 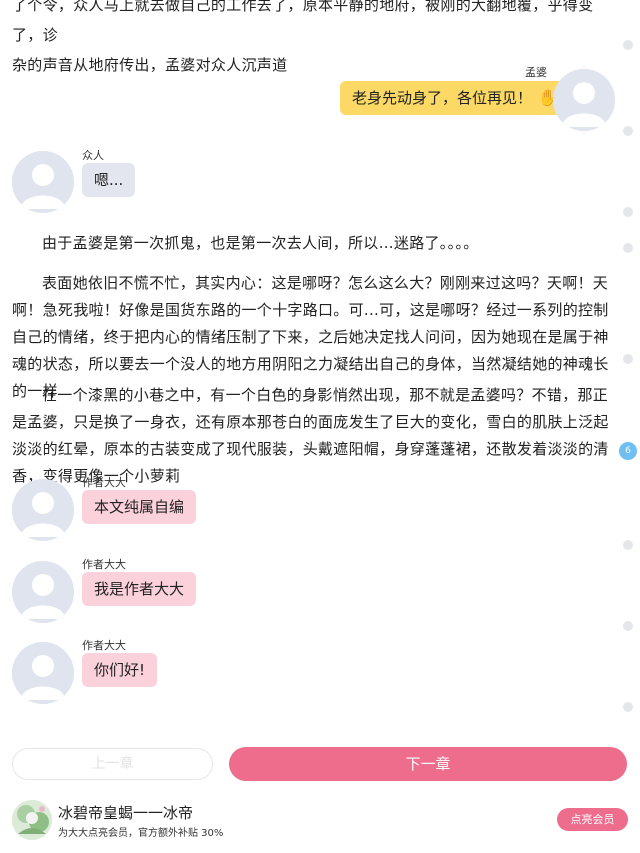 What do you see at coordinates (104, 482) in the screenshot?
I see `author-speaker-name-1: 作者大大` at bounding box center [104, 482].